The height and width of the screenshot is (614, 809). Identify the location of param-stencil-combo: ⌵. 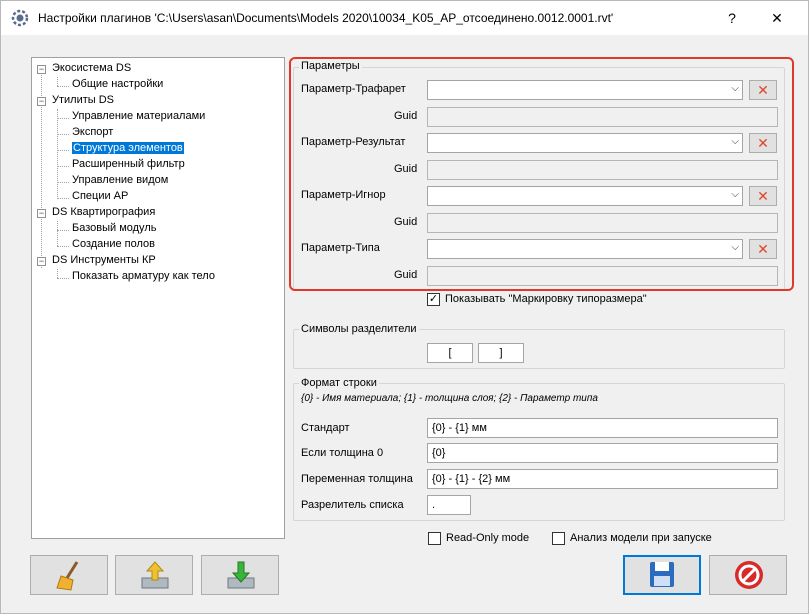
(585, 90).